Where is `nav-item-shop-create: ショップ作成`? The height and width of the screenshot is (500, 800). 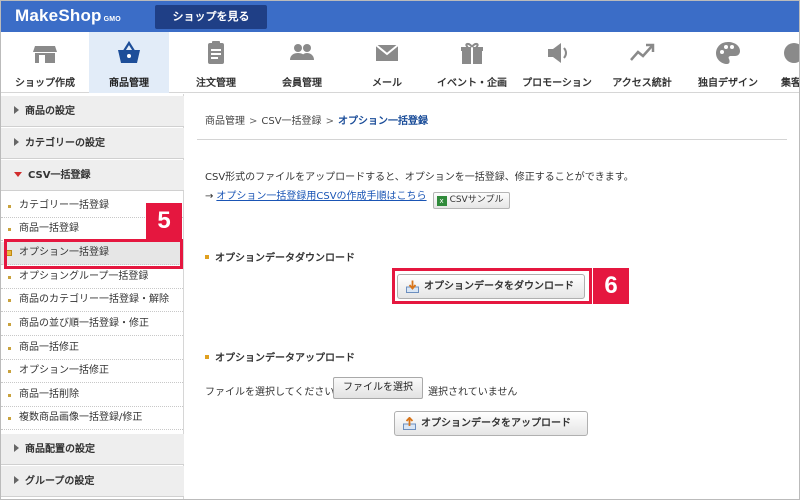
nav-item-shop-create: ショップ作成 is located at coordinates (45, 62).